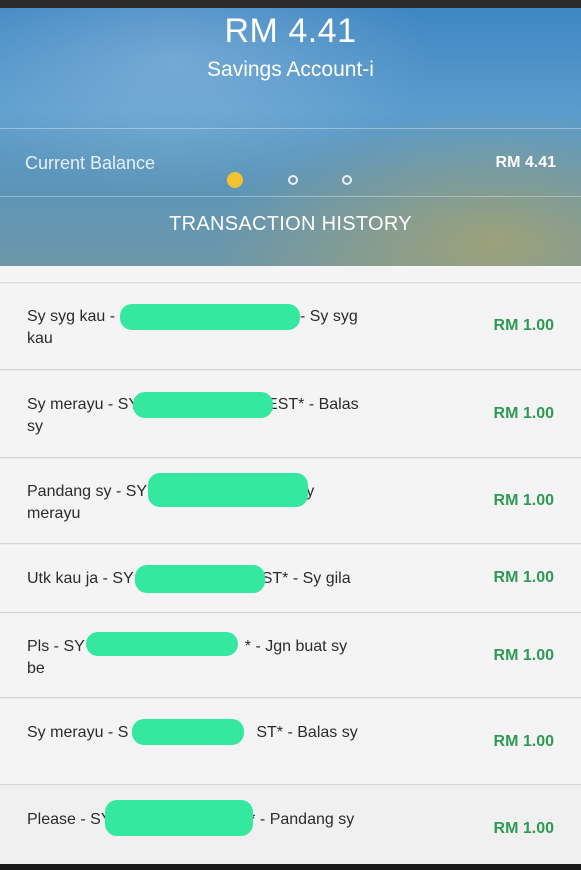  Describe the element at coordinates (290, 224) in the screenshot. I see `transaction-history-title: TRANSACTION HISTORY` at that location.